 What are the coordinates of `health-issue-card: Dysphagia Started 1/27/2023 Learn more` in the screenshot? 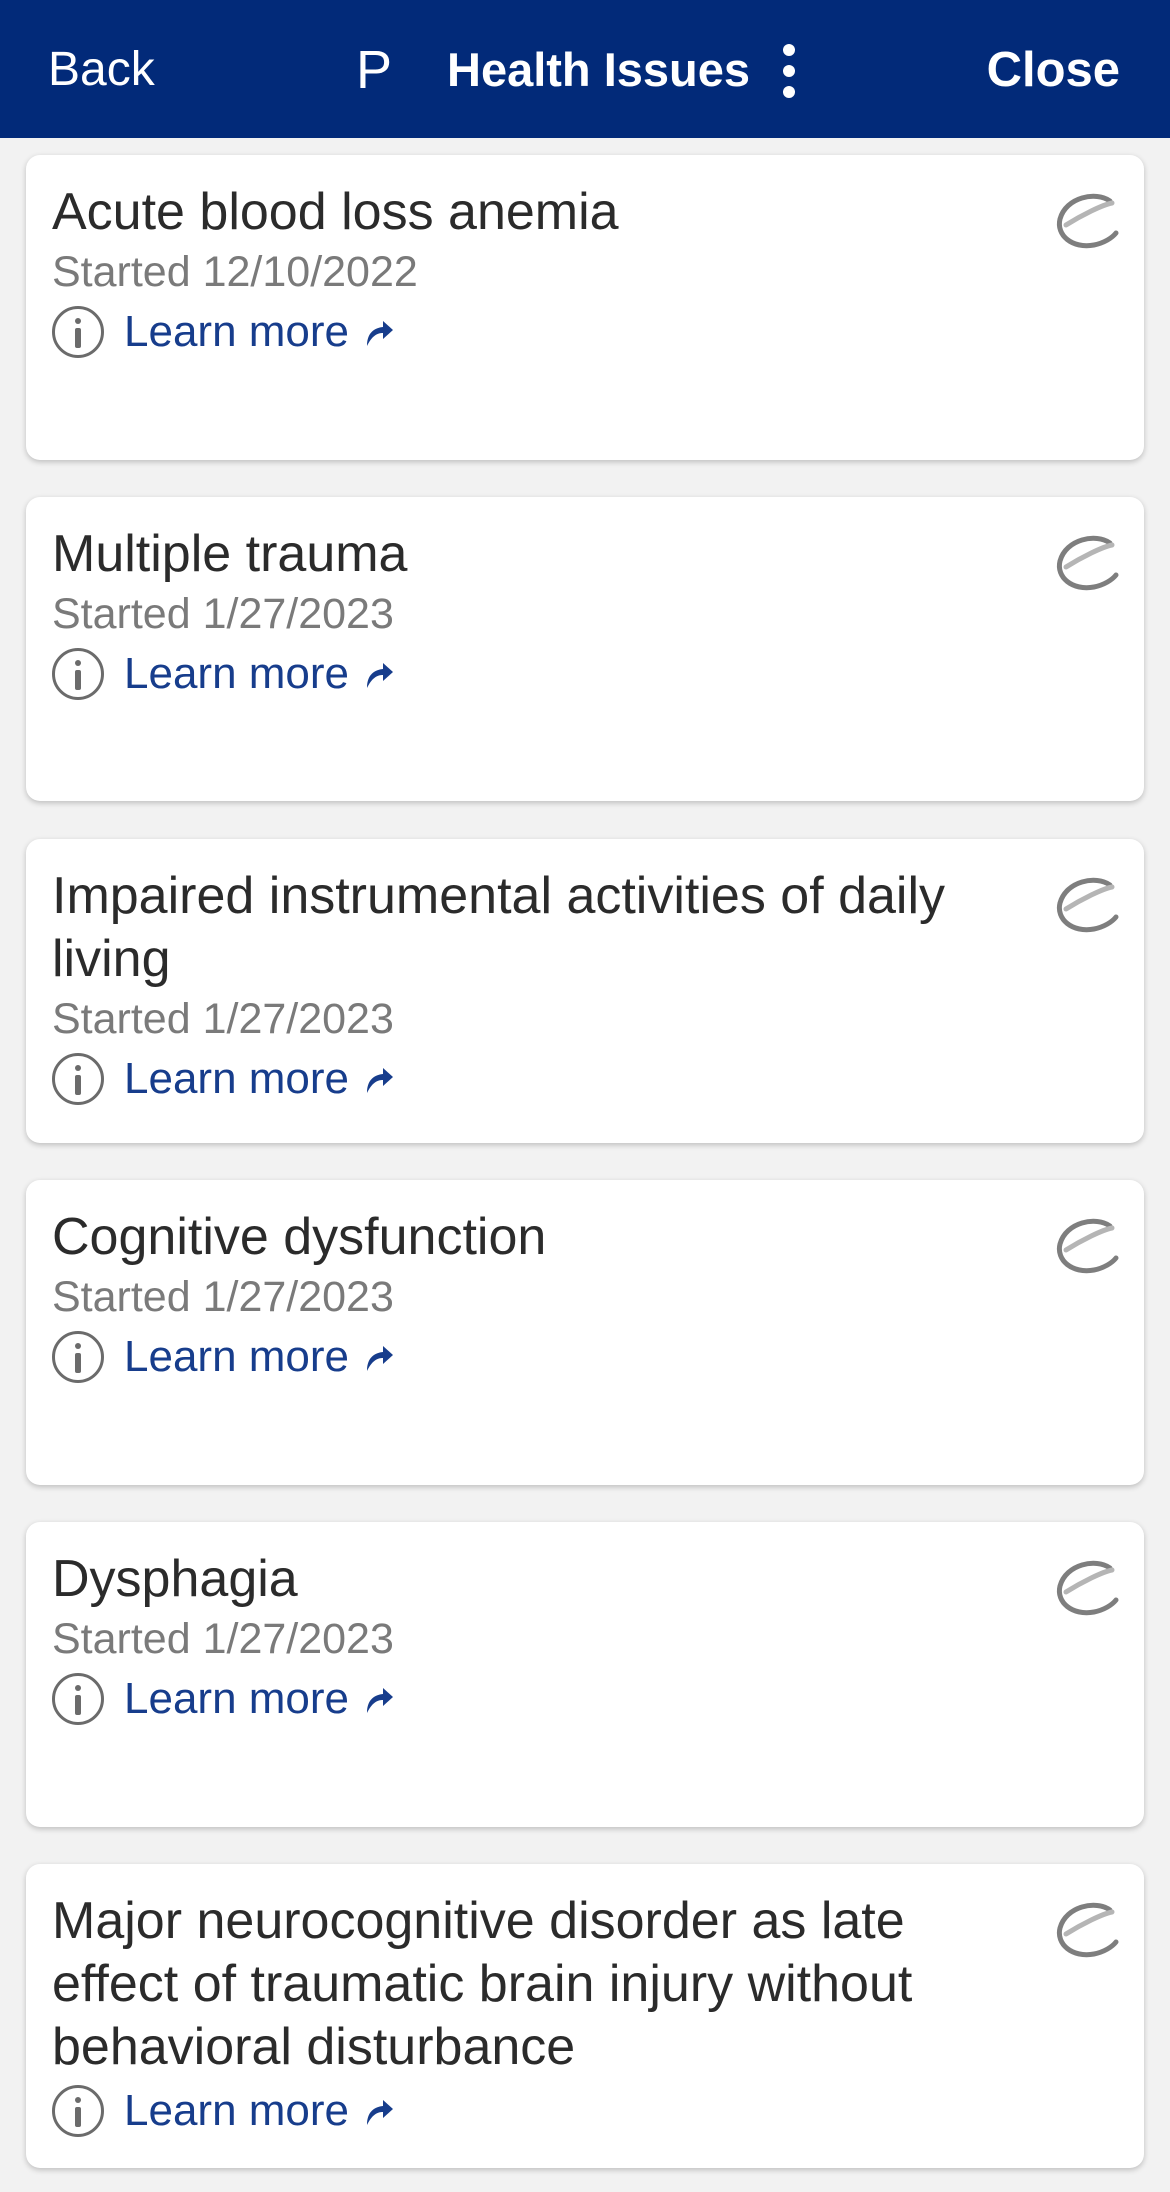 It's located at (585, 1674).